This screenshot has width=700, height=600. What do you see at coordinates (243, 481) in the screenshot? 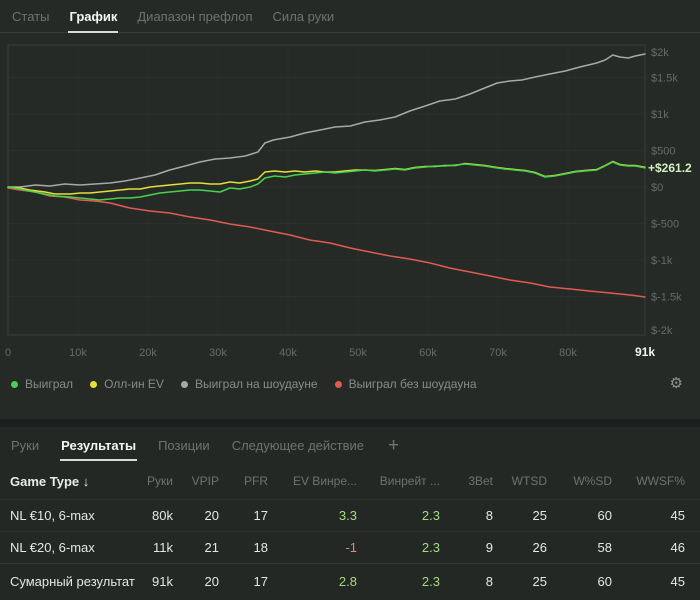
I see `column-header-4: PFR` at bounding box center [243, 481].